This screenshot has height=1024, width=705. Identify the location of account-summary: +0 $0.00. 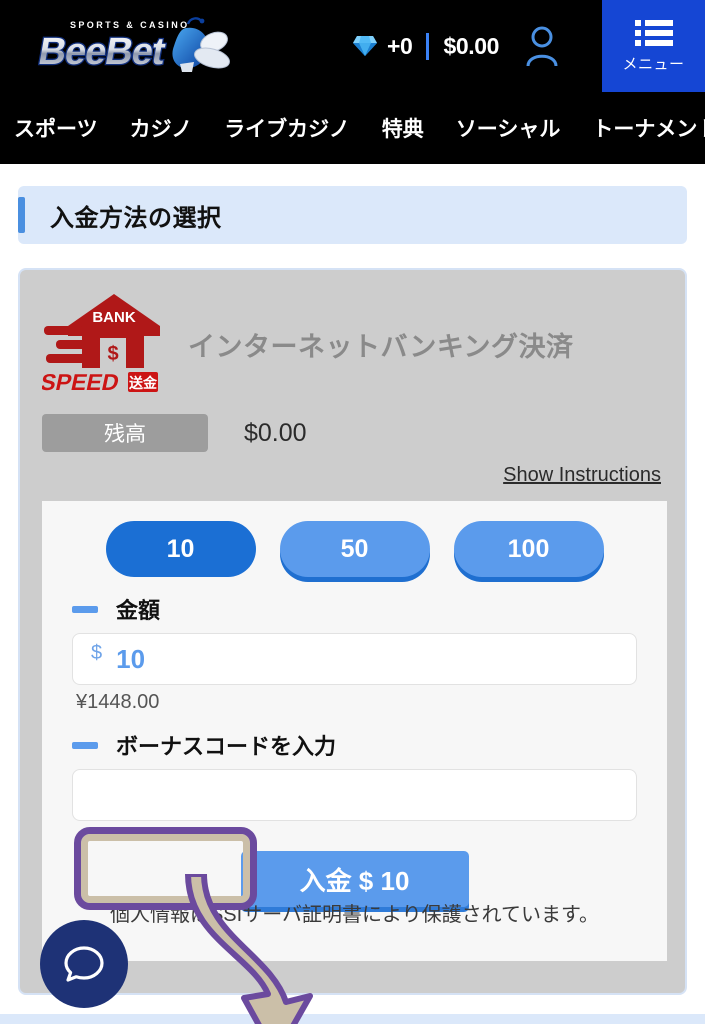
(456, 46).